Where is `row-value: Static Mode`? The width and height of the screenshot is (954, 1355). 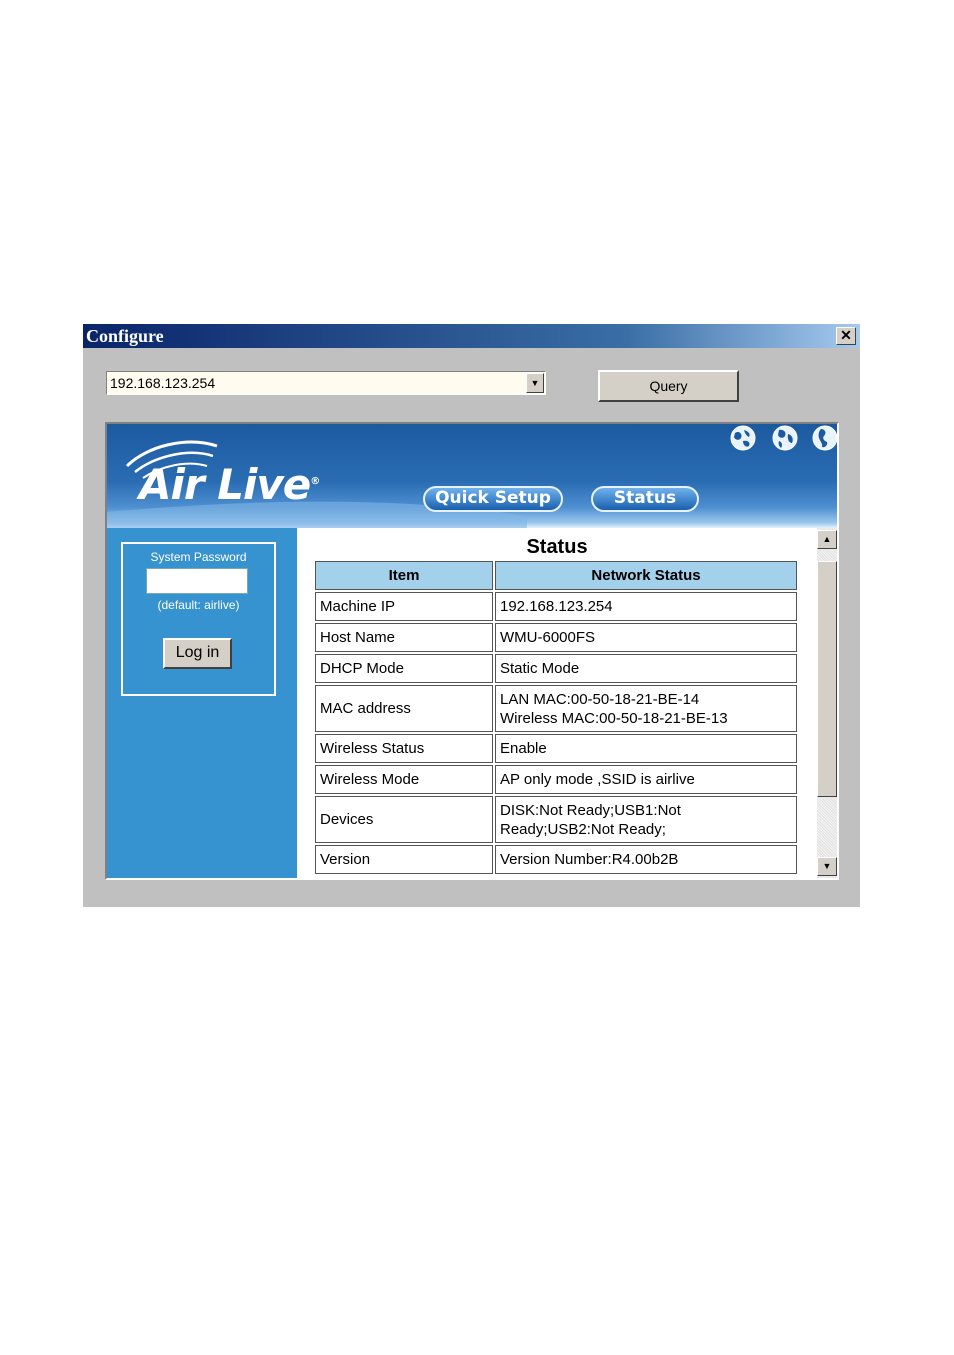 row-value: Static Mode is located at coordinates (646, 668).